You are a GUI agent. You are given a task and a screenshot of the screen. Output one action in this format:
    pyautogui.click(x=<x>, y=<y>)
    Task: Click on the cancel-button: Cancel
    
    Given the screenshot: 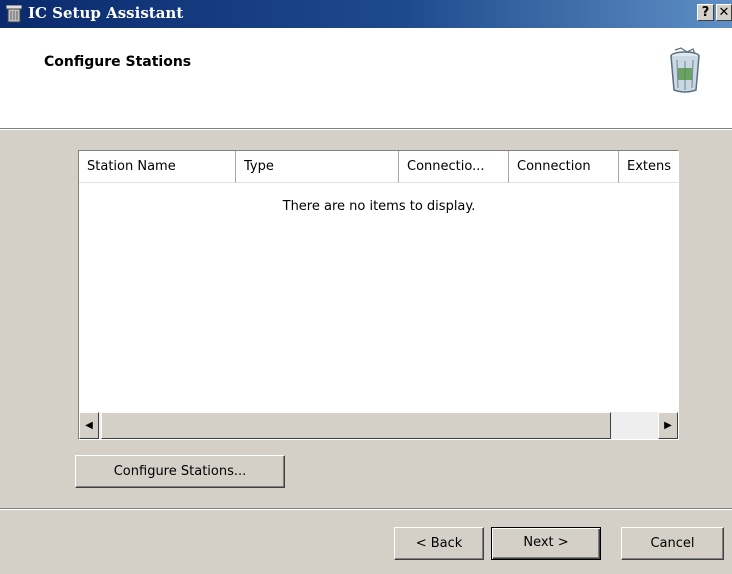 What is the action you would take?
    pyautogui.click(x=672, y=543)
    